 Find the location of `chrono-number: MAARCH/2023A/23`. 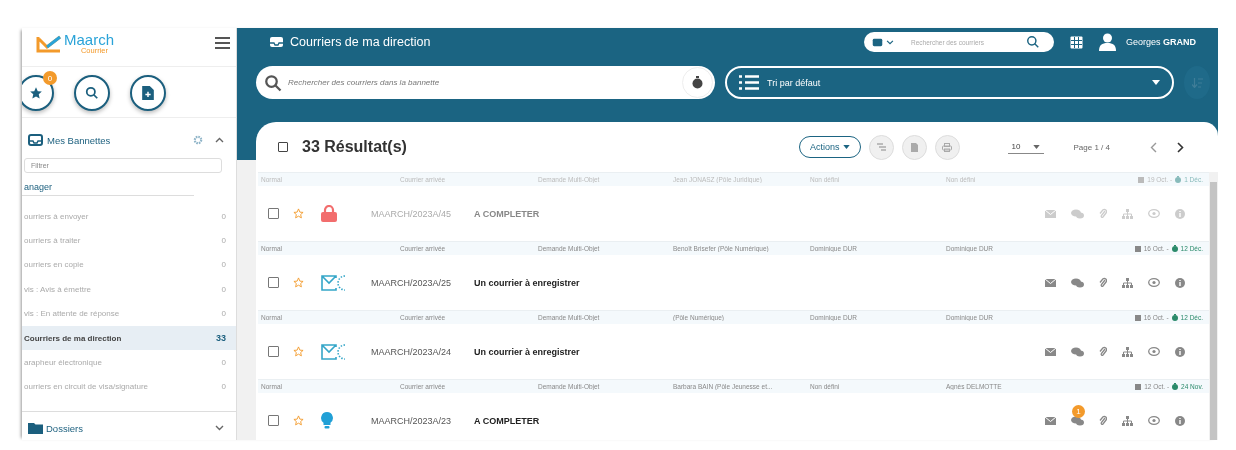

chrono-number: MAARCH/2023A/23 is located at coordinates (412, 420).